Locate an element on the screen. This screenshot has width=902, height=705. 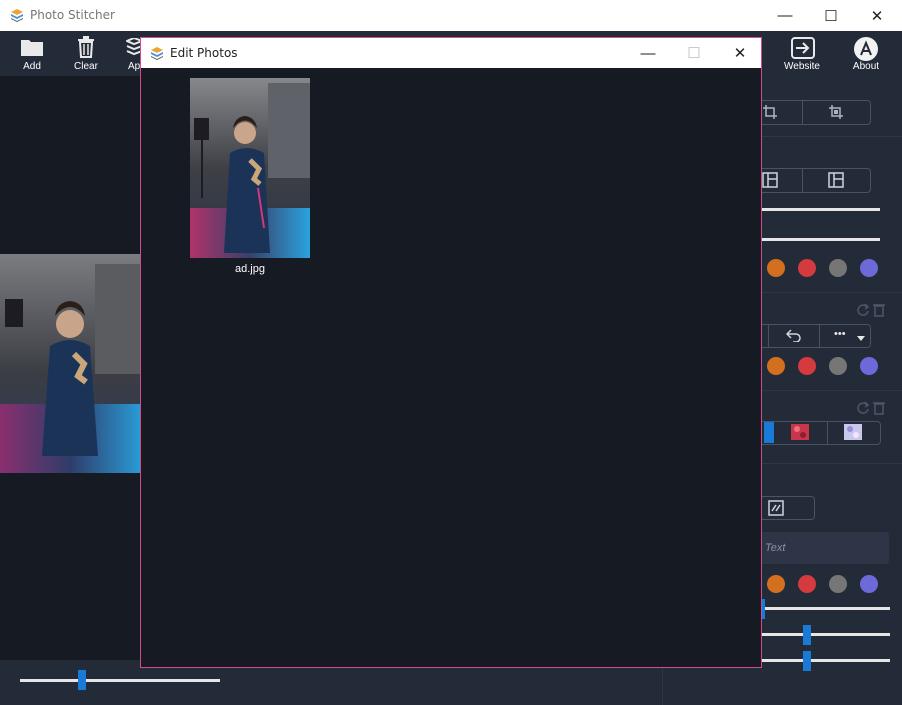
texture-light-icon is located at coordinates (853, 432).